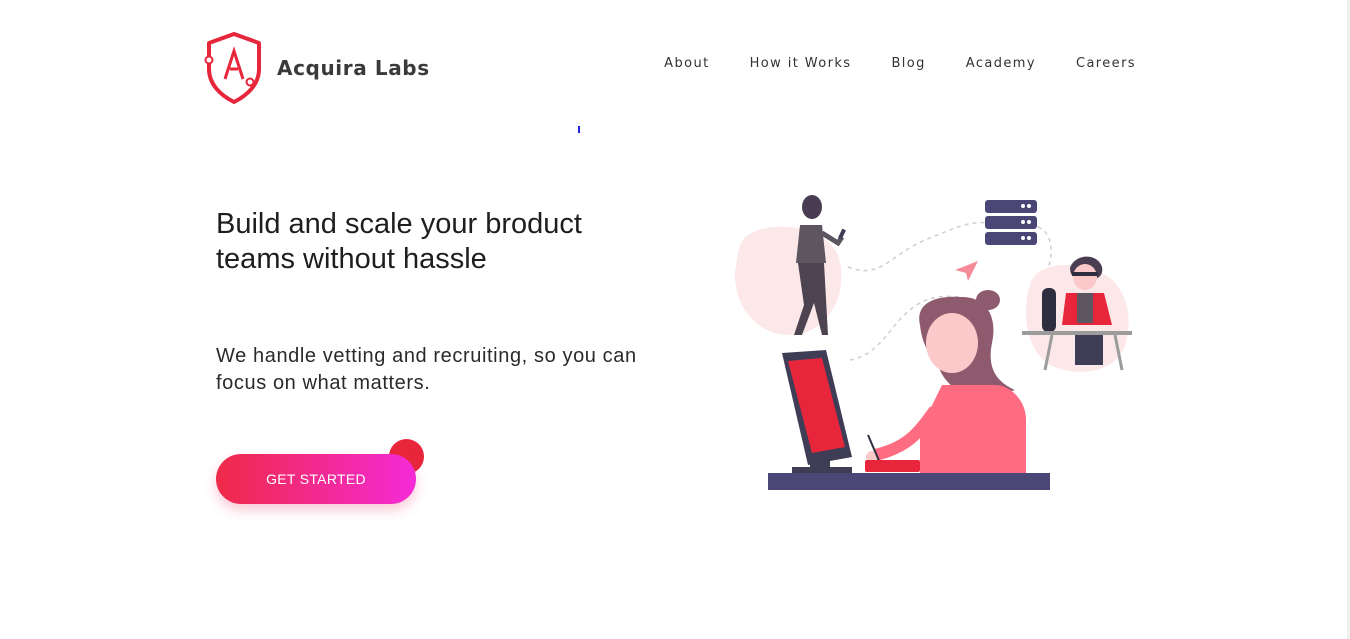  Describe the element at coordinates (353, 68) in the screenshot. I see `brand-name: Acquira Labs` at that location.